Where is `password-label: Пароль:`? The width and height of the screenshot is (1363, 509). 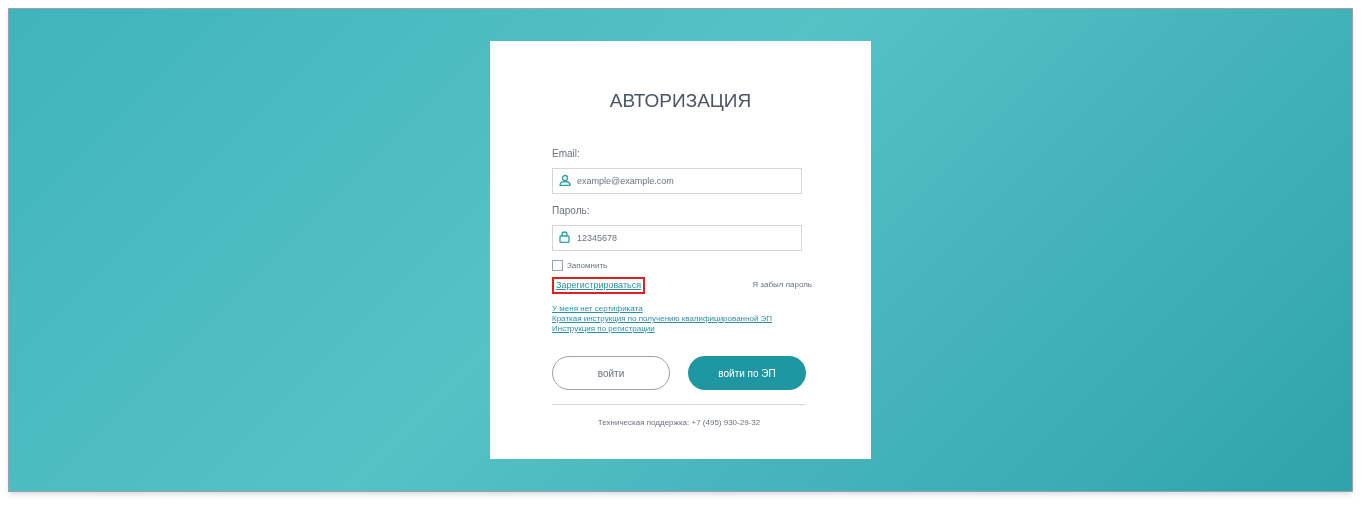
password-label: Пароль: is located at coordinates (571, 210).